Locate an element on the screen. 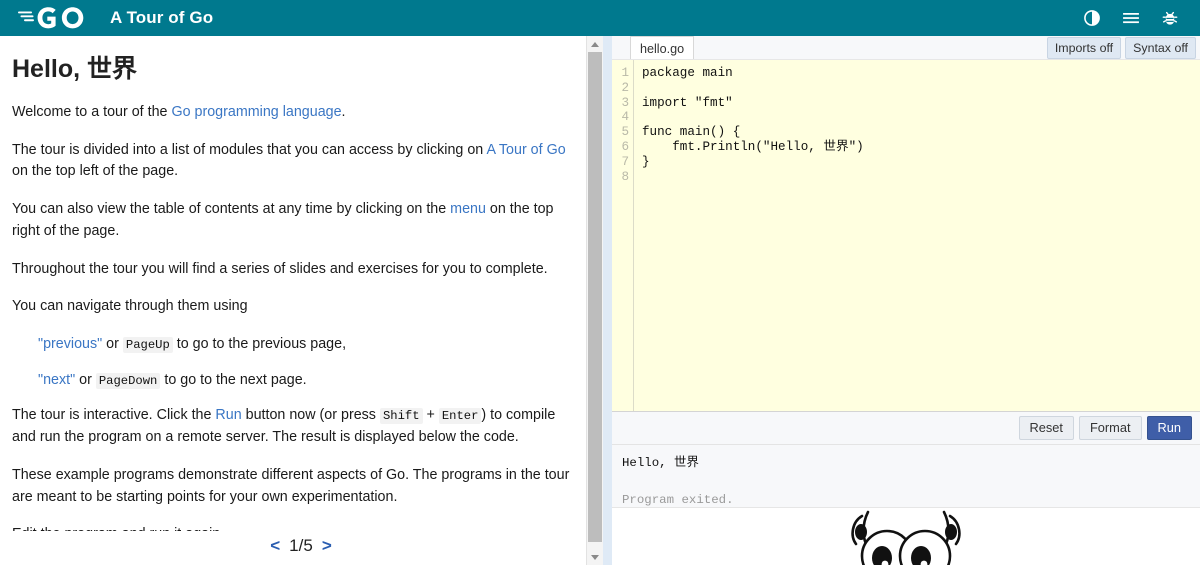 This screenshot has height=565, width=1200. program-output: Hello, 世界 Program exited. is located at coordinates (906, 476).